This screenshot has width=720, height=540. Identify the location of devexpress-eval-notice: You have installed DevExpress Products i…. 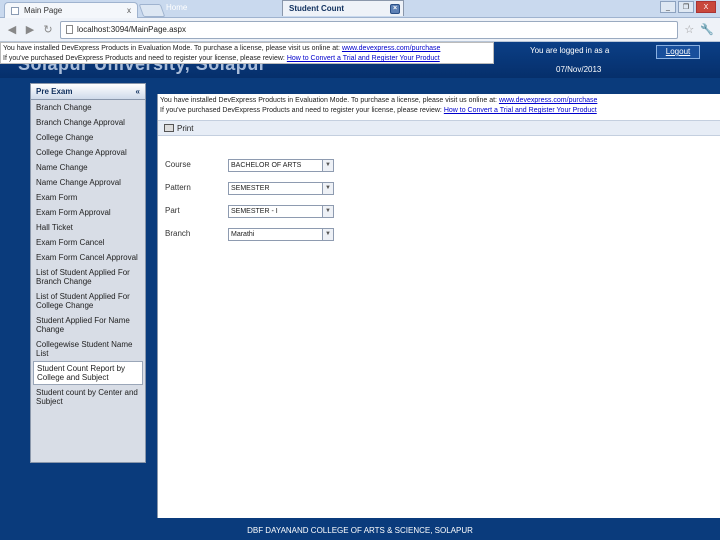
(247, 53).